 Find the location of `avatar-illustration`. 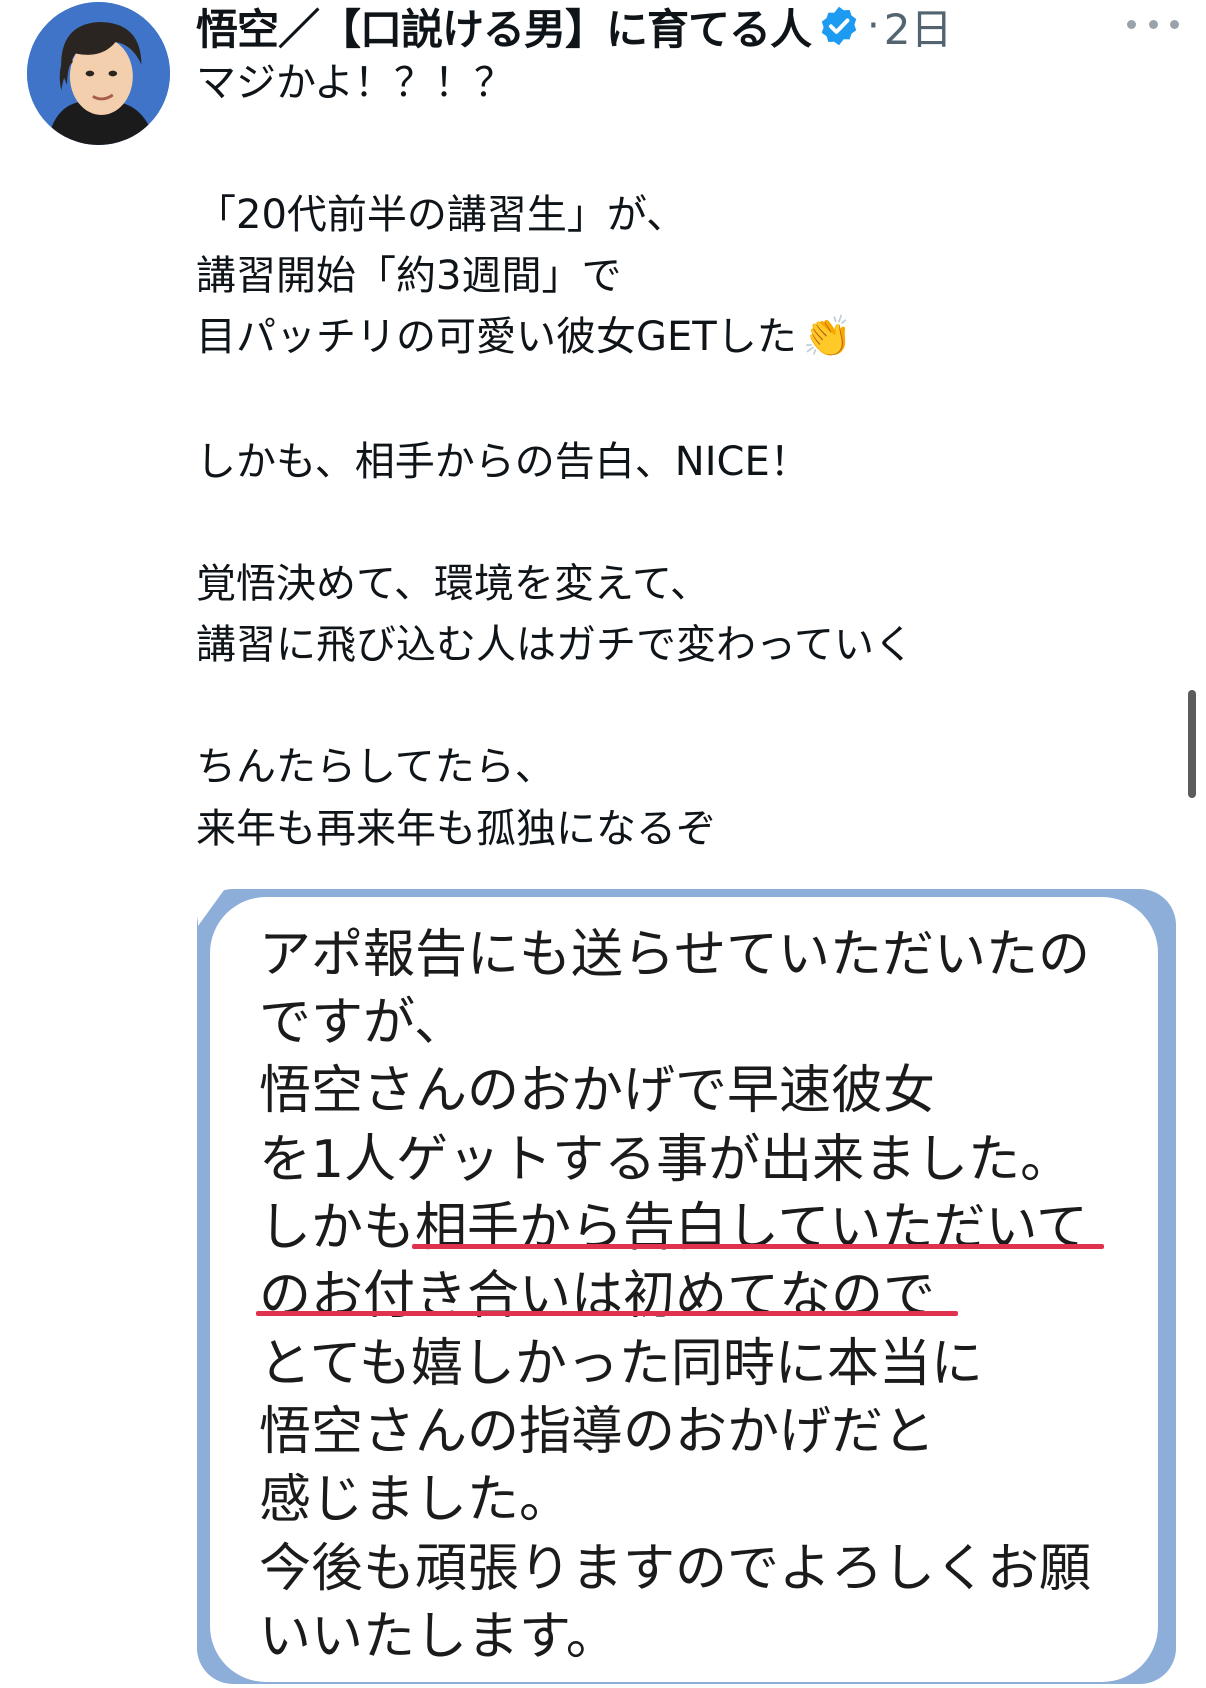

avatar-illustration is located at coordinates (98, 73).